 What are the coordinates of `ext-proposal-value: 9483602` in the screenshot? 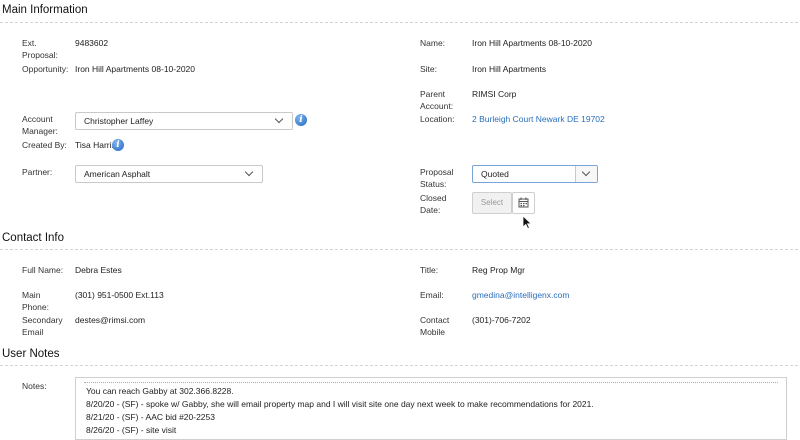 It's located at (92, 43).